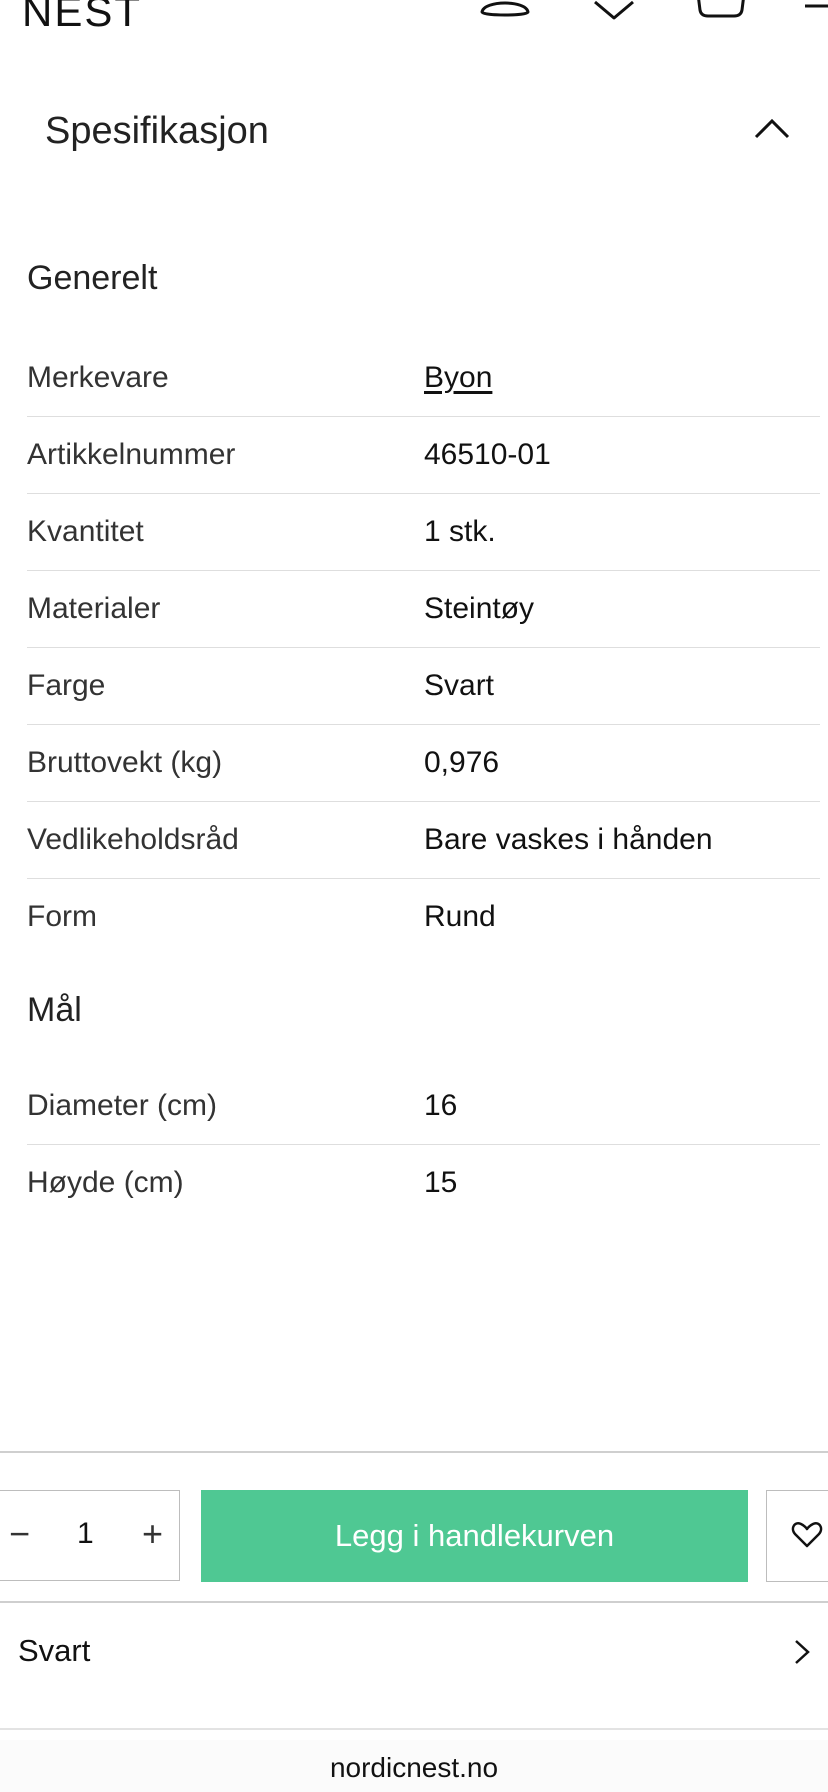  I want to click on spec-value: 46510-01, so click(487, 454).